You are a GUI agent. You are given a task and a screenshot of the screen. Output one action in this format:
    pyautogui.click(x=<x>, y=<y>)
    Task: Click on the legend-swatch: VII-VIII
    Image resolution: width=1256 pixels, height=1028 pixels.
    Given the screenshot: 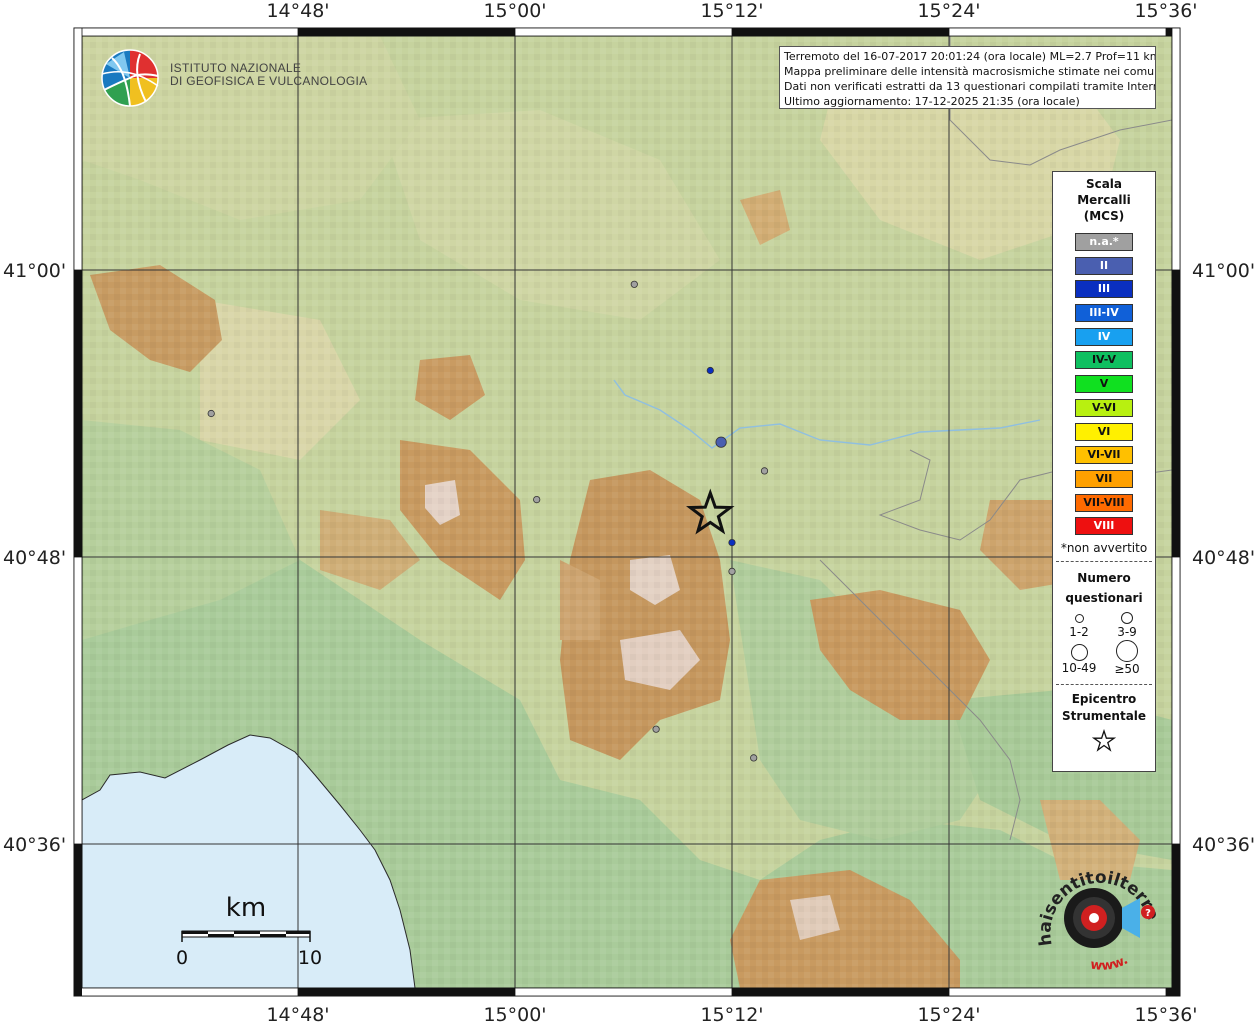 What is the action you would take?
    pyautogui.click(x=1104, y=502)
    